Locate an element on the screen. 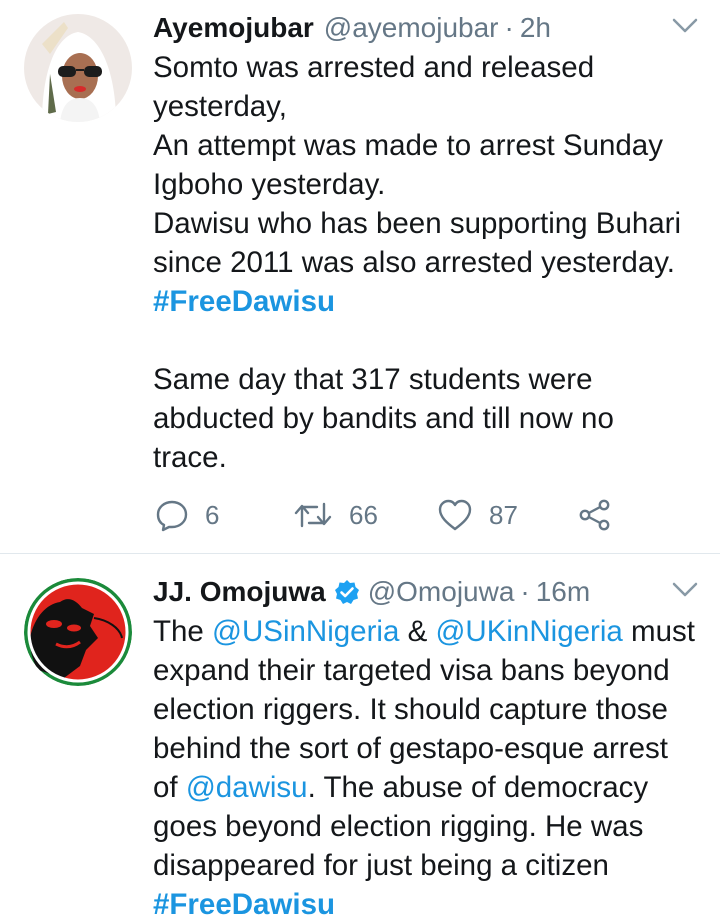 The height and width of the screenshot is (924, 720). tweet-text-line: disappeared for just being a citizen is located at coordinates (426, 865).